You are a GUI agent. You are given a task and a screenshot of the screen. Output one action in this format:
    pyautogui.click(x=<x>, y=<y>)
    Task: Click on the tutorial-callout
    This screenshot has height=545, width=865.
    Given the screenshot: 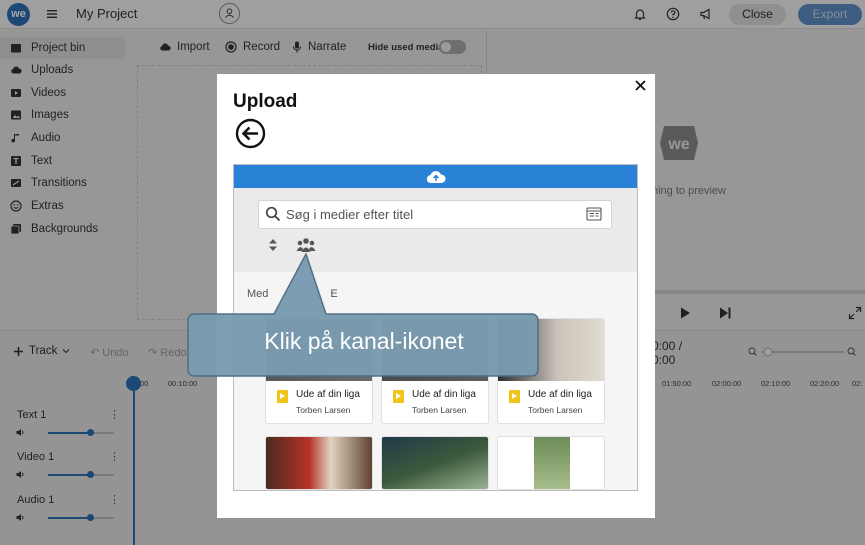 What is the action you would take?
    pyautogui.click(x=363, y=314)
    